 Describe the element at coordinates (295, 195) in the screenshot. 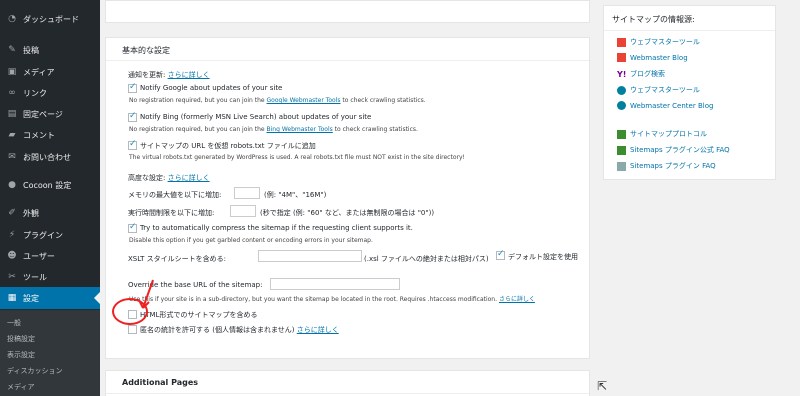

I see `memory-hint: (例: "4M"、"16M")` at that location.